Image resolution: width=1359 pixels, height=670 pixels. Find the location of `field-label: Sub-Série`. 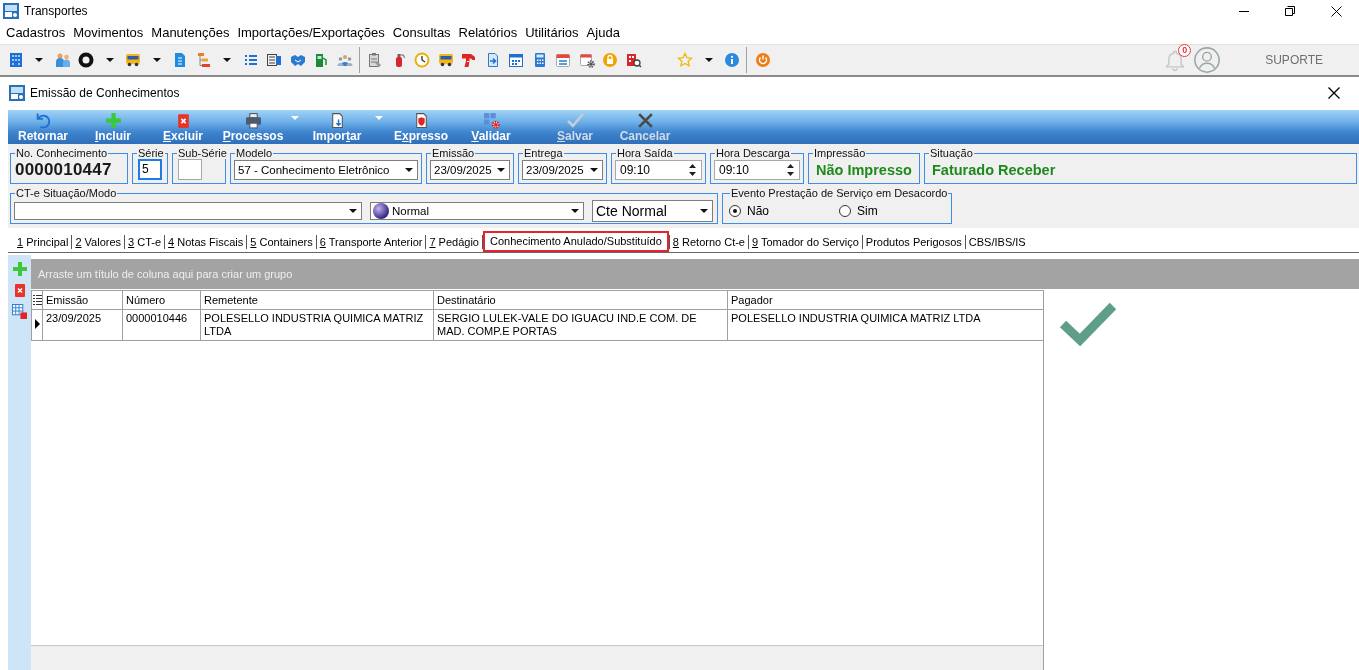

field-label: Sub-Série is located at coordinates (202, 153).